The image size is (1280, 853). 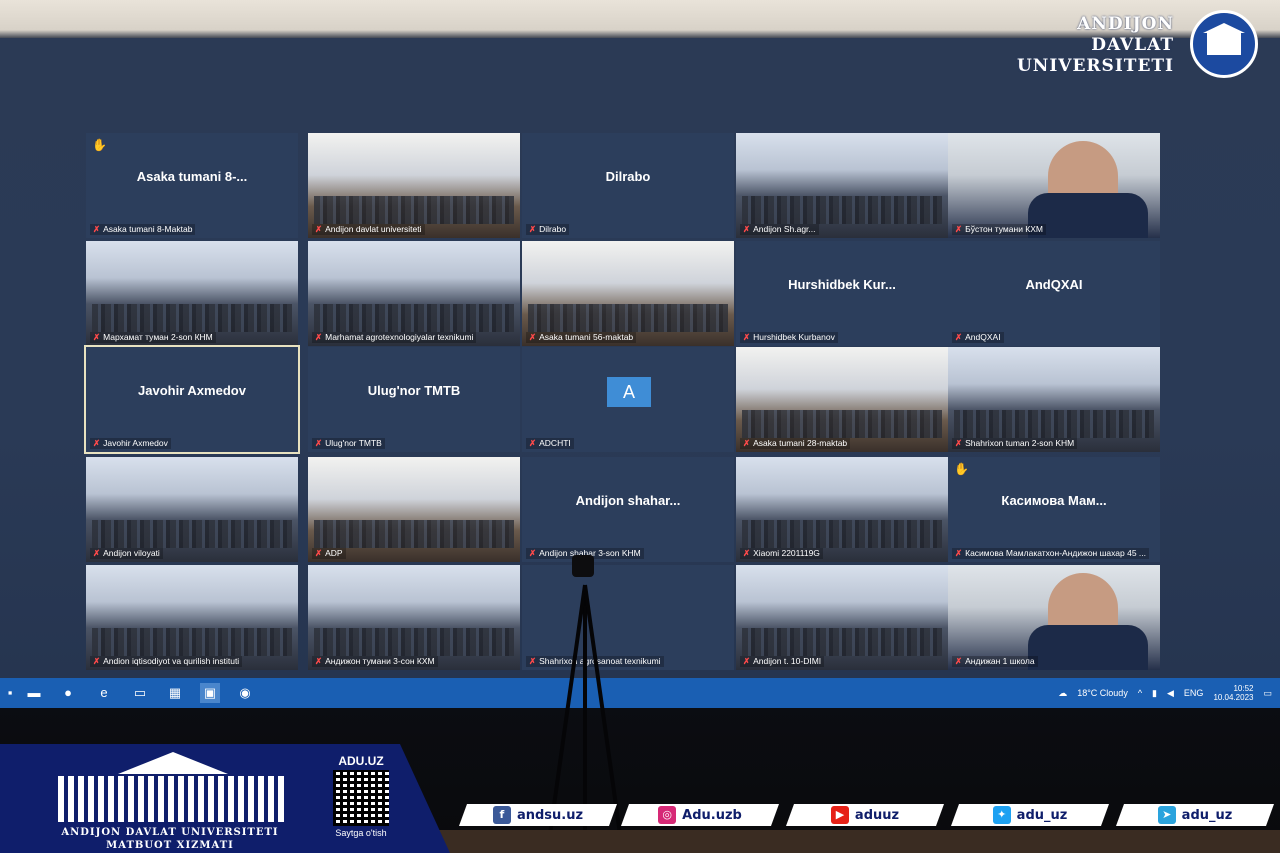 What do you see at coordinates (1194, 693) in the screenshot?
I see `language-indicator: ENG` at bounding box center [1194, 693].